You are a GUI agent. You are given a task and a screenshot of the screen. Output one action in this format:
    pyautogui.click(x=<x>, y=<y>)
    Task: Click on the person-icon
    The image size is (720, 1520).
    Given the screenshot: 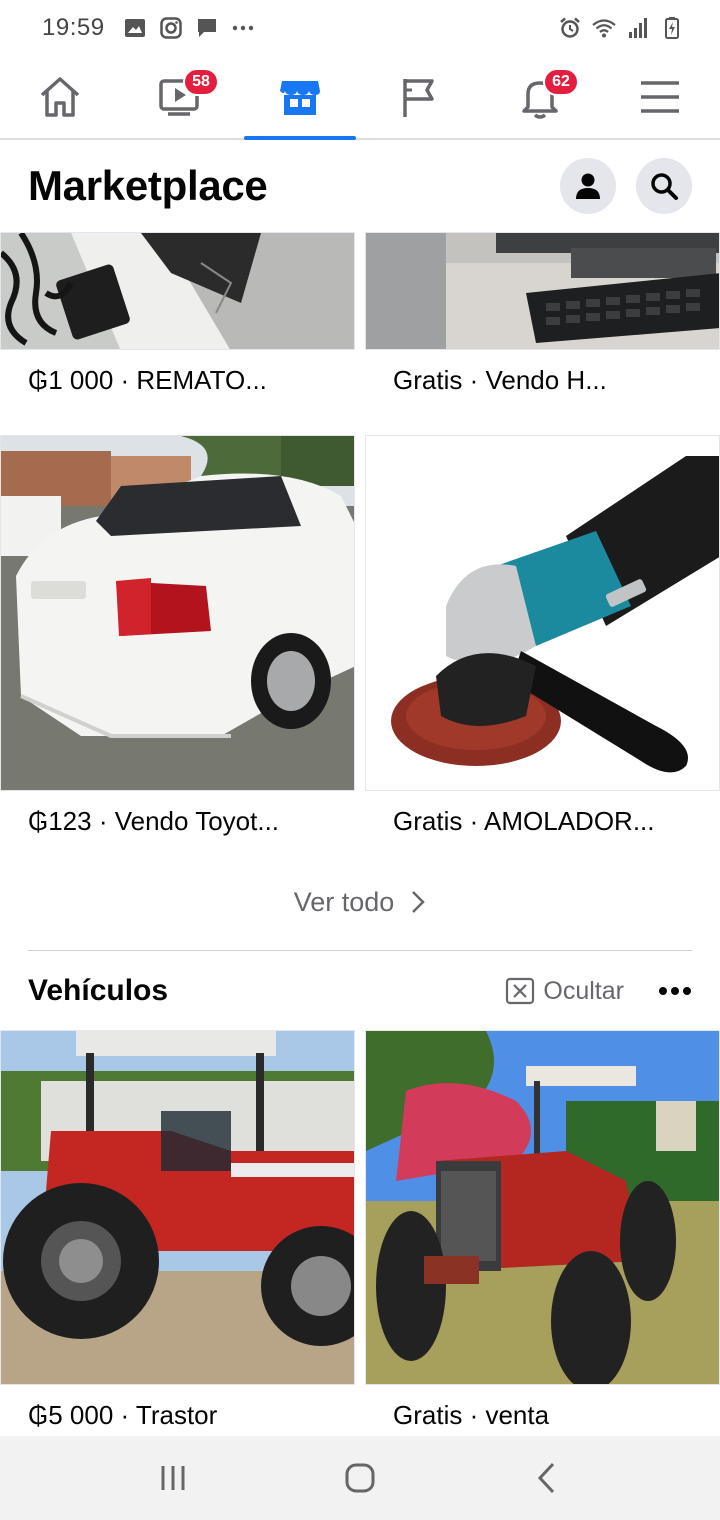 What is the action you would take?
    pyautogui.click(x=588, y=186)
    